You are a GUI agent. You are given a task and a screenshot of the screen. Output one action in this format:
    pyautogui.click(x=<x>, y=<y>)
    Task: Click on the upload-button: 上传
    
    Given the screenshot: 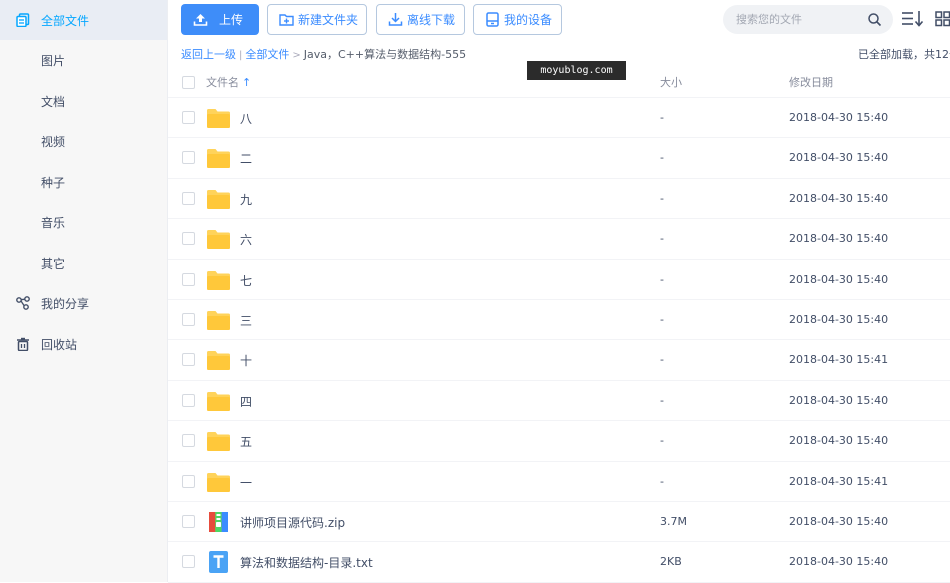 What is the action you would take?
    pyautogui.click(x=220, y=19)
    